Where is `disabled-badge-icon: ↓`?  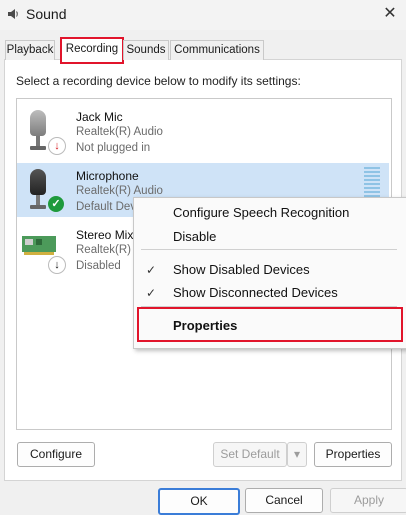
disabled-badge-icon: ↓ is located at coordinates (57, 265).